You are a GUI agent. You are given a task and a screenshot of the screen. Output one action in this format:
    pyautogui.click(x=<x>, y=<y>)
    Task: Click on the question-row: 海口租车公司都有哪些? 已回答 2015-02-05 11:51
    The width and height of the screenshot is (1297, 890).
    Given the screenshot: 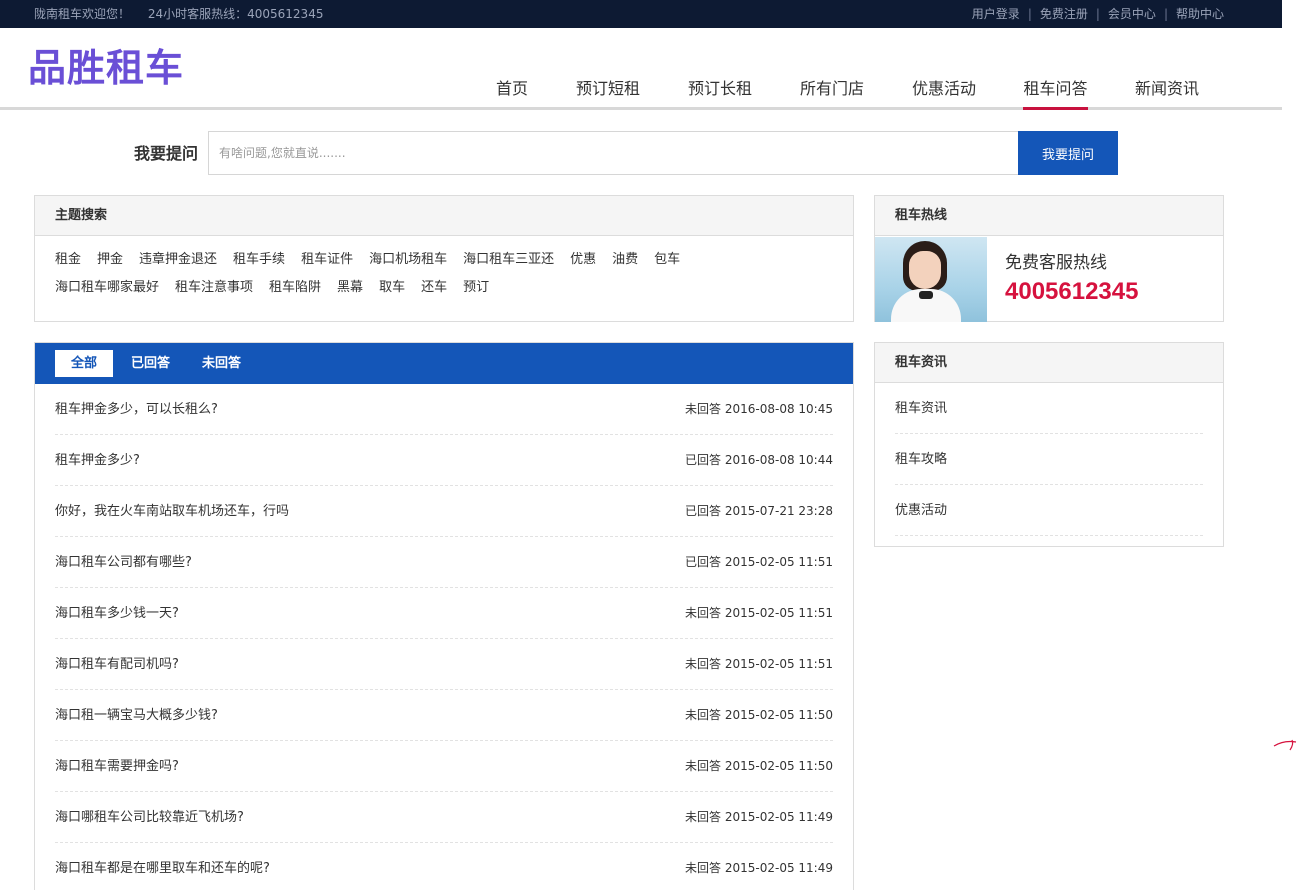 What is the action you would take?
    pyautogui.click(x=444, y=562)
    